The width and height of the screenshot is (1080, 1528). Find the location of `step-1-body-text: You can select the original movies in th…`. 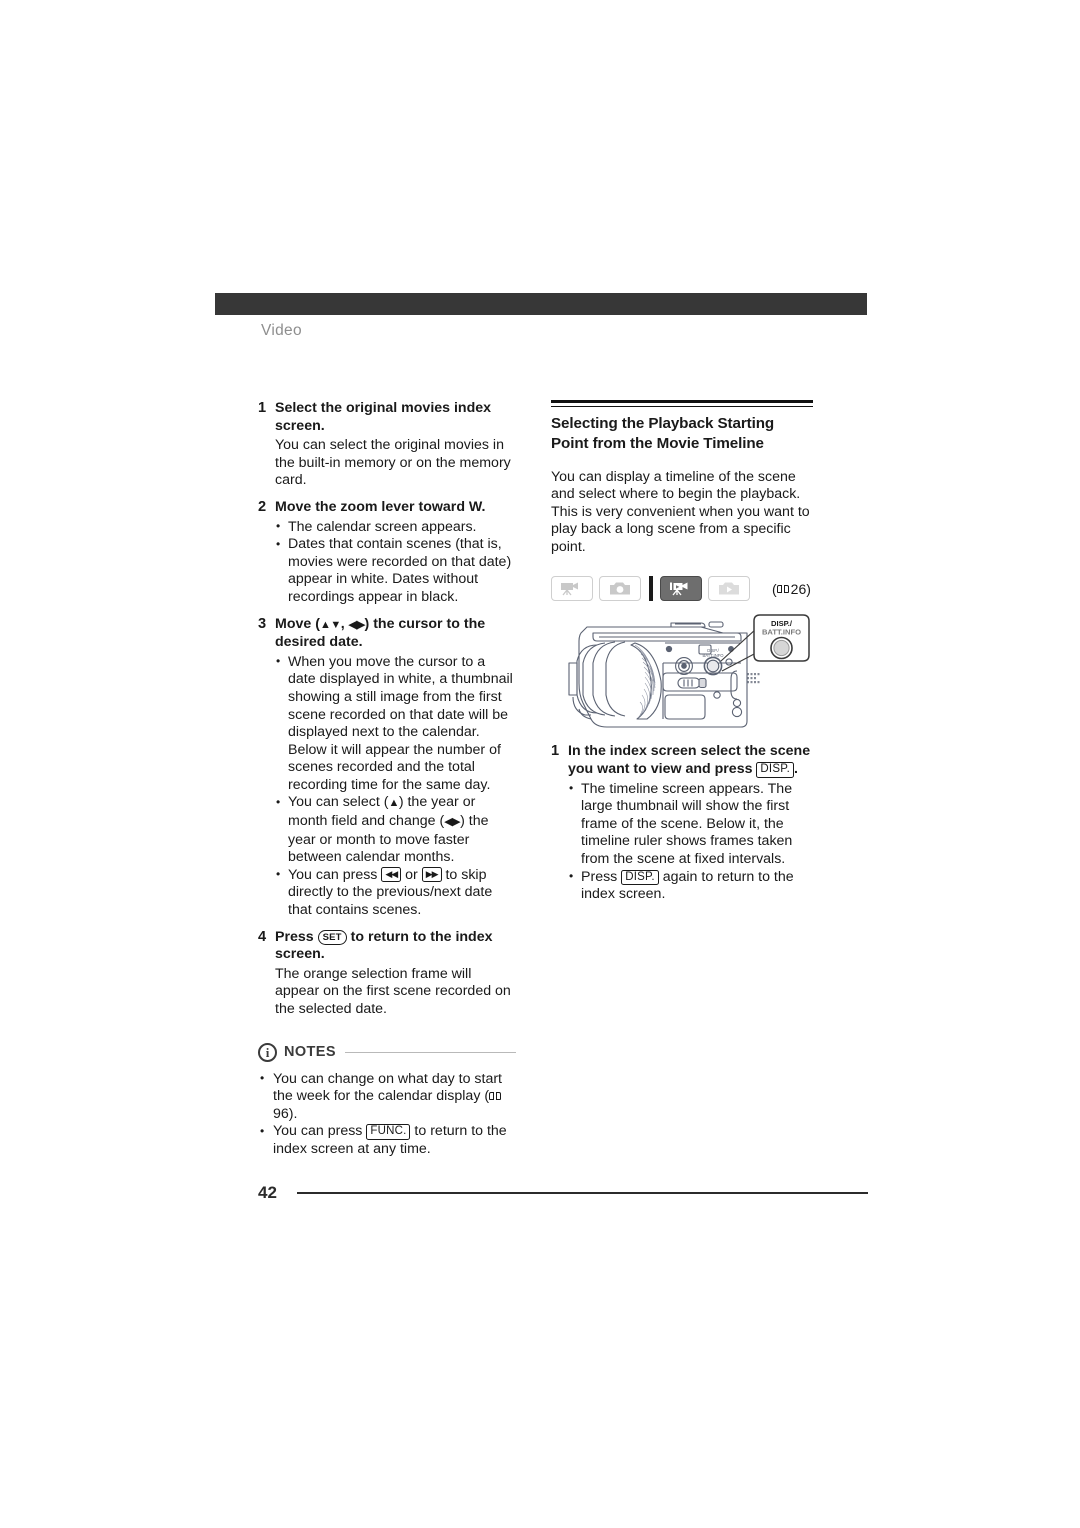

step-1-body-text: You can select the original movies in th… is located at coordinates (393, 463).